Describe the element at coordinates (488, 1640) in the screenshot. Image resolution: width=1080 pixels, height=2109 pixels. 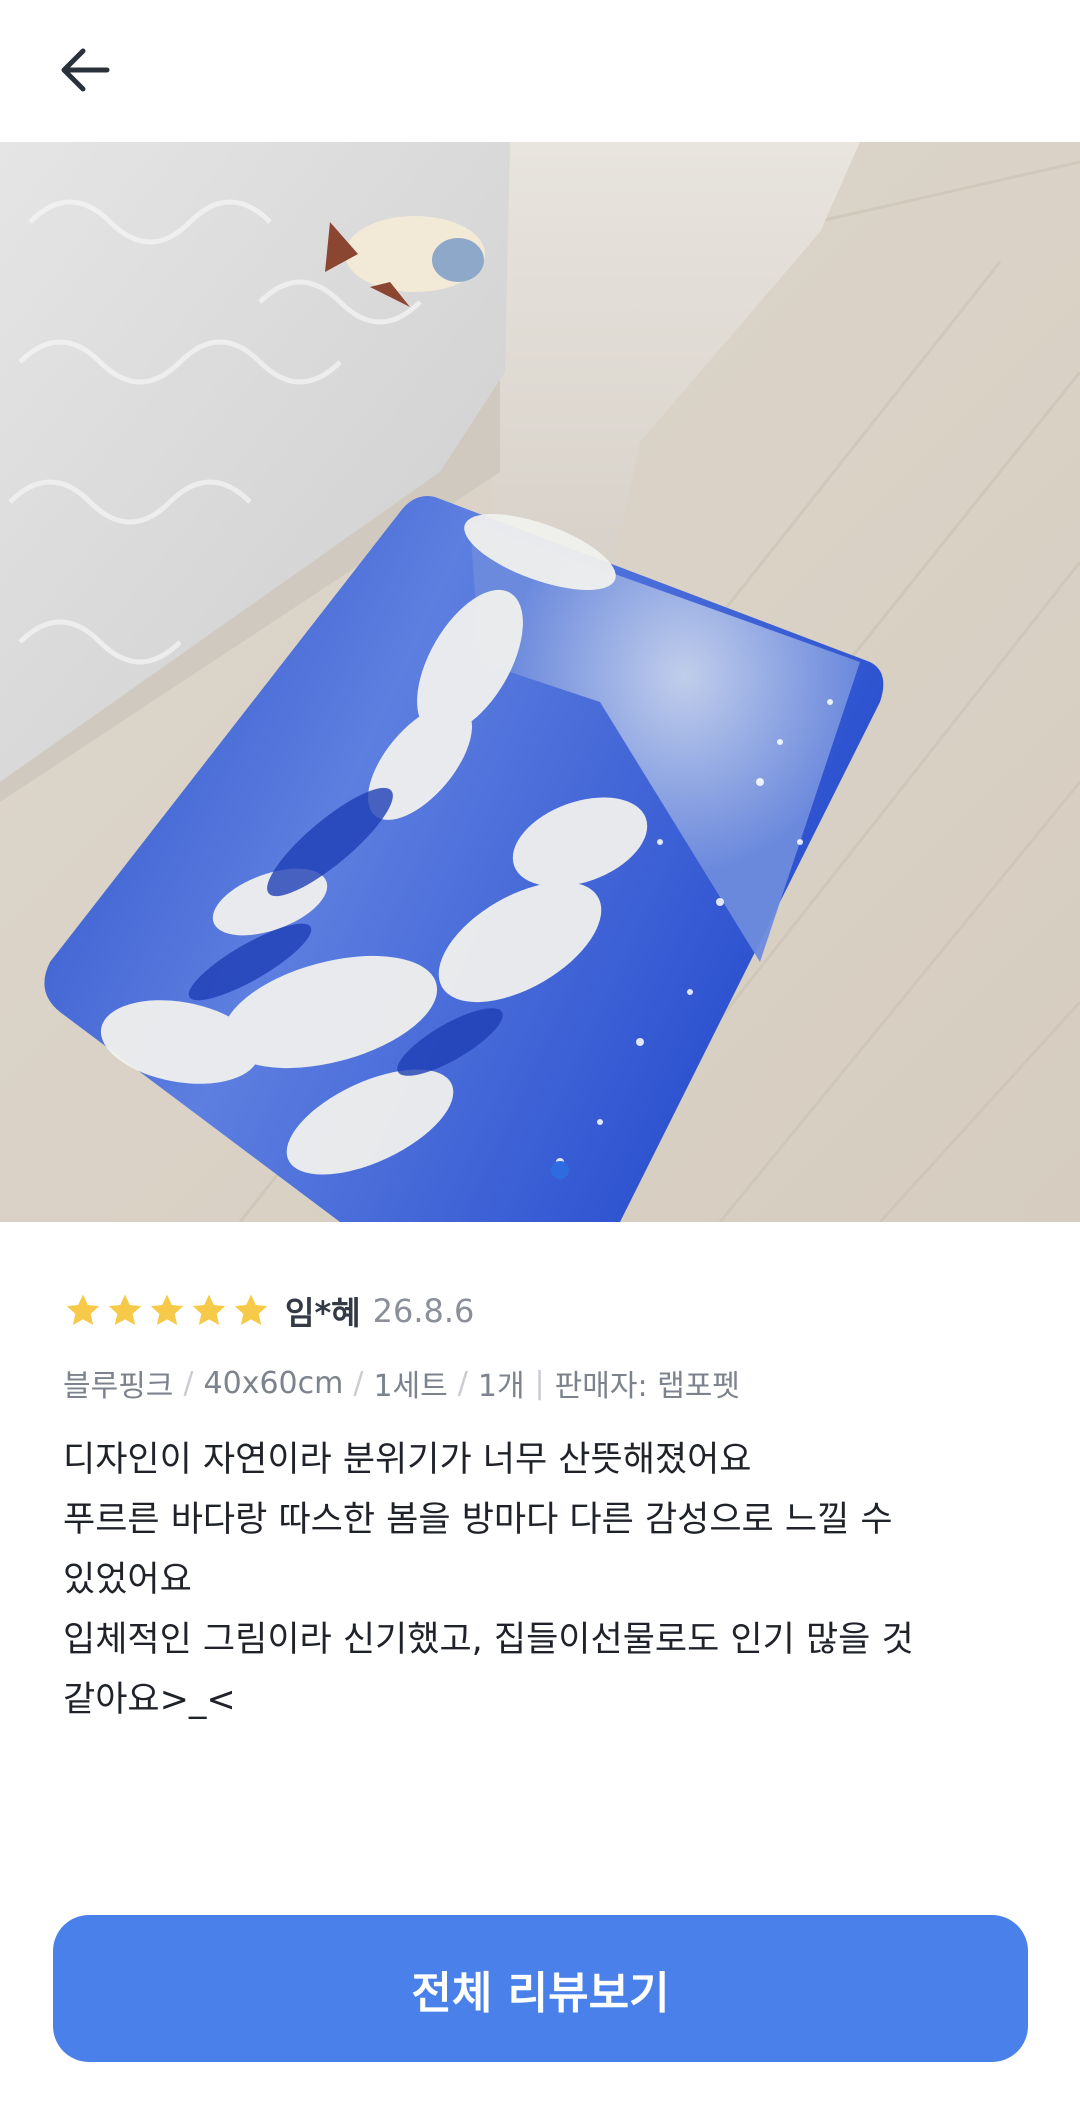
I see `review-line: 입체적인 그림이라 신기했고, 집들이선물로도 인기 많을 것` at that location.